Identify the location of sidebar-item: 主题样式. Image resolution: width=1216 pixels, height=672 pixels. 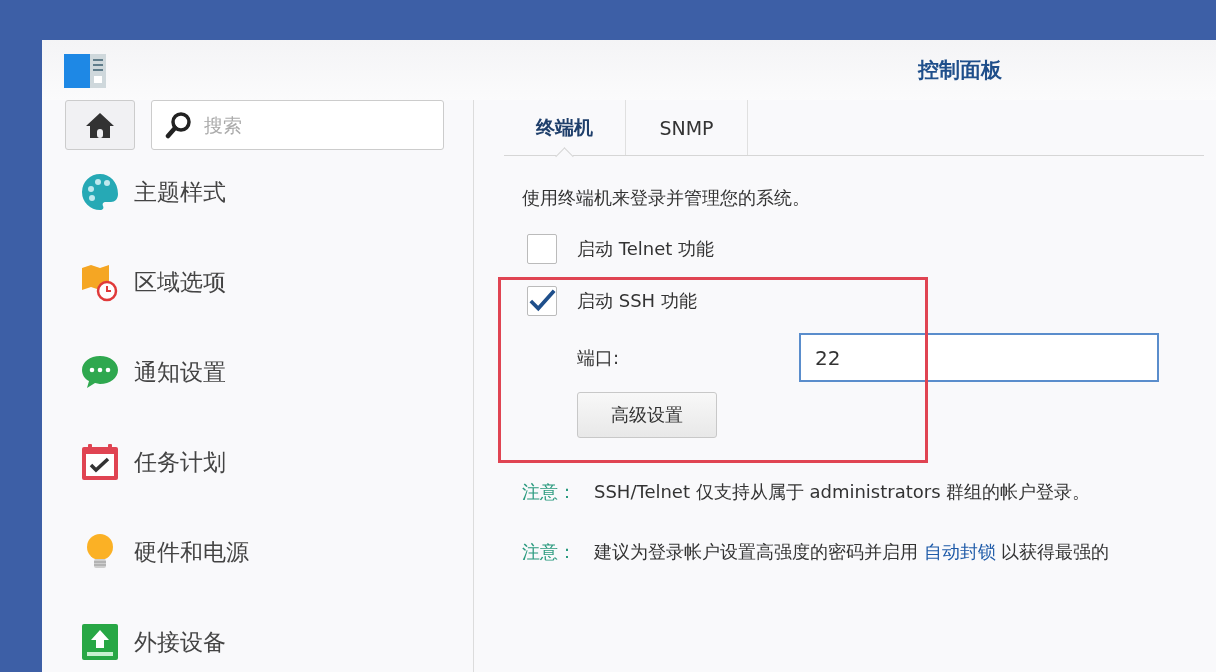
(180, 192).